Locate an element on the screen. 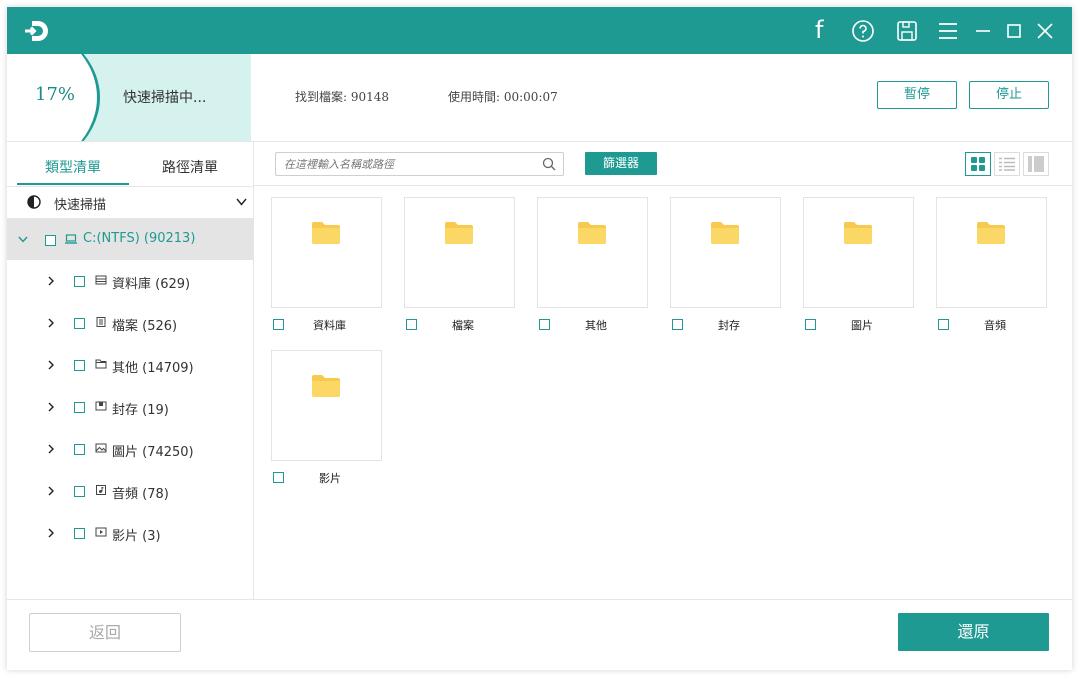 The width and height of the screenshot is (1080, 677). search-icon is located at coordinates (549, 164).